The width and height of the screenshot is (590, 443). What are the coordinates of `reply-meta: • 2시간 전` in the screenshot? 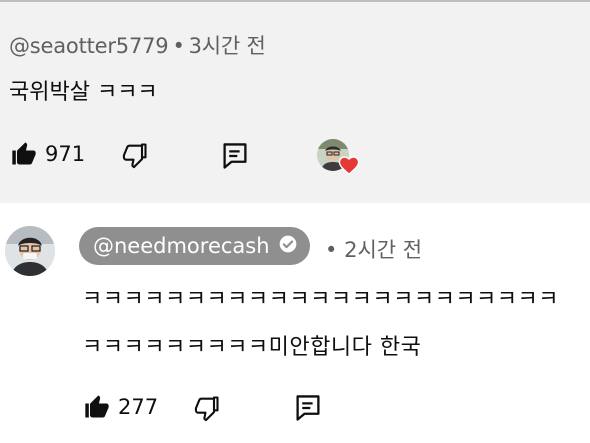 It's located at (373, 249).